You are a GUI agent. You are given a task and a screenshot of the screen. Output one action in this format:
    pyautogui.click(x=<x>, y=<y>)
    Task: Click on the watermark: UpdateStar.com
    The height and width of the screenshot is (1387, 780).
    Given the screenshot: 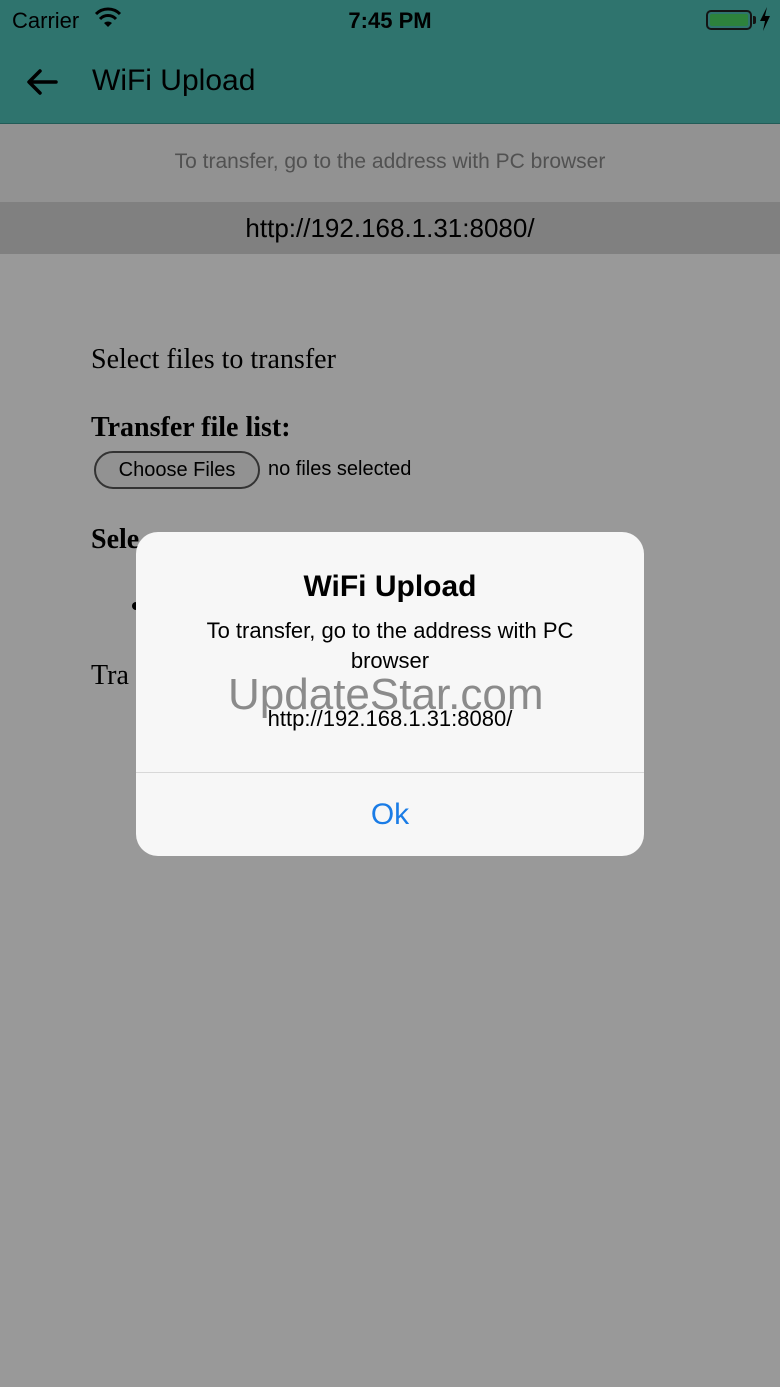 What is the action you would take?
    pyautogui.click(x=386, y=694)
    